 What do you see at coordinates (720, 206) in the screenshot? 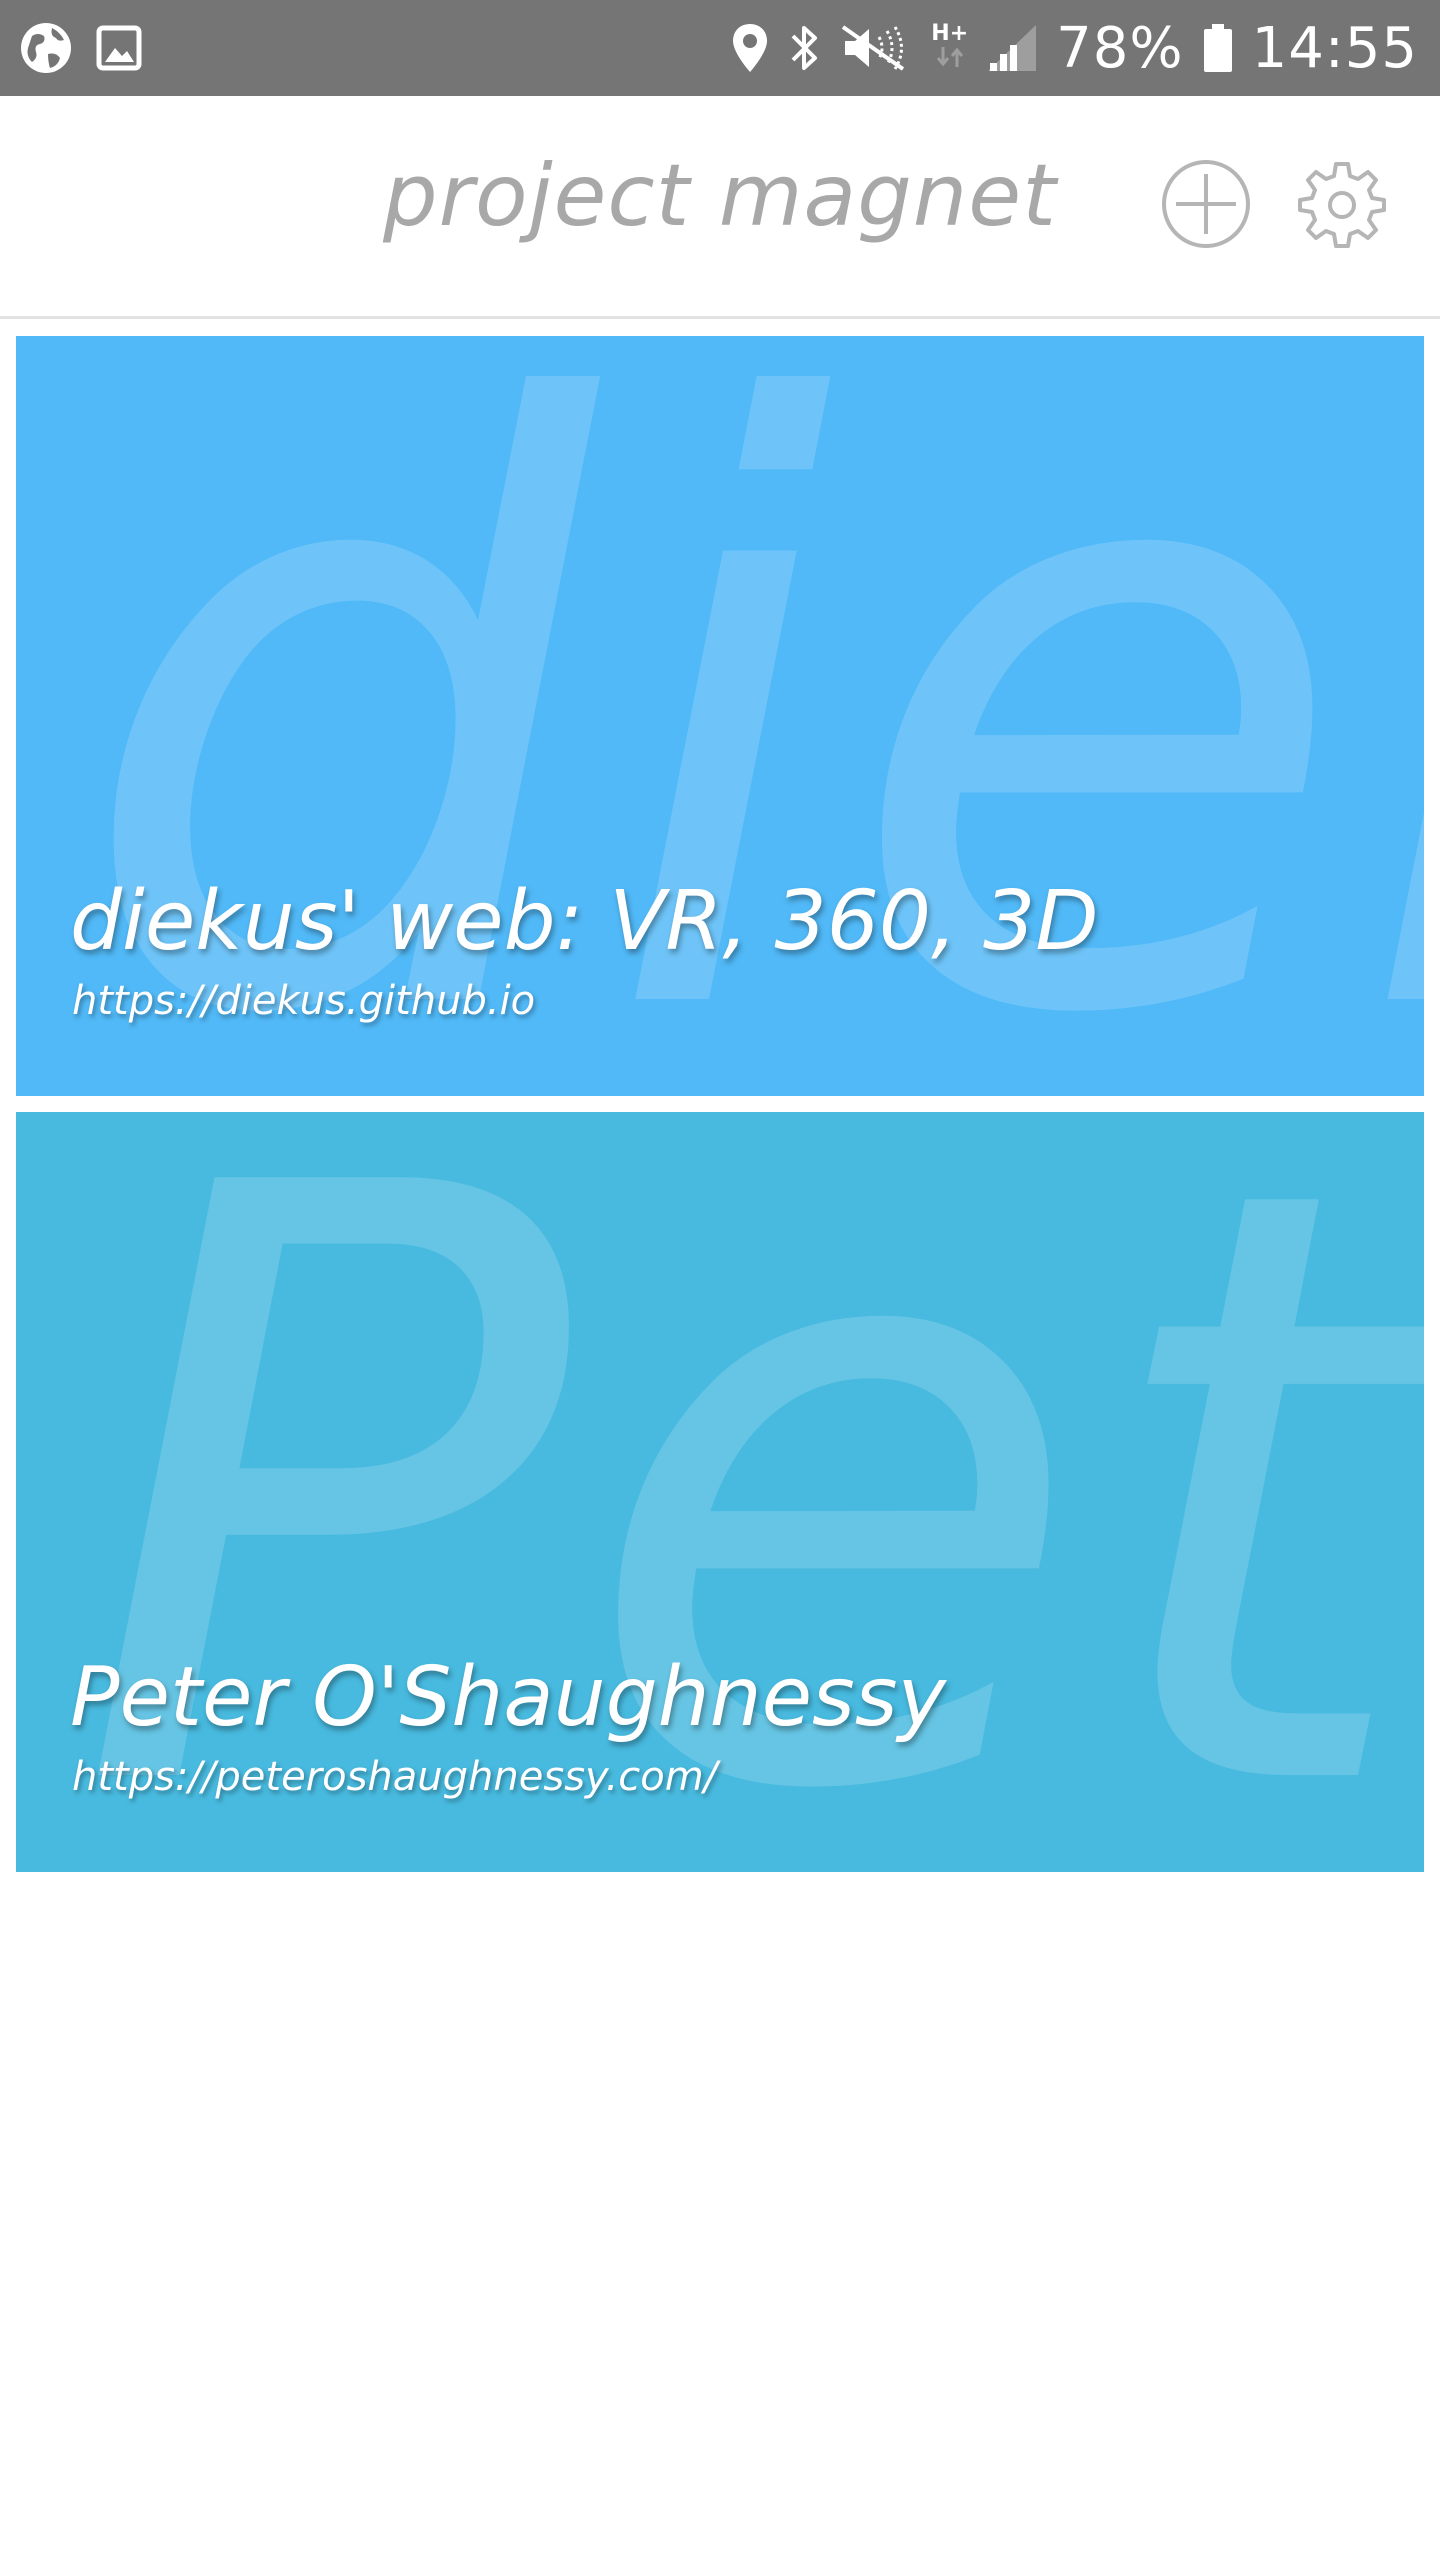
I see `app-bar: project magnet` at bounding box center [720, 206].